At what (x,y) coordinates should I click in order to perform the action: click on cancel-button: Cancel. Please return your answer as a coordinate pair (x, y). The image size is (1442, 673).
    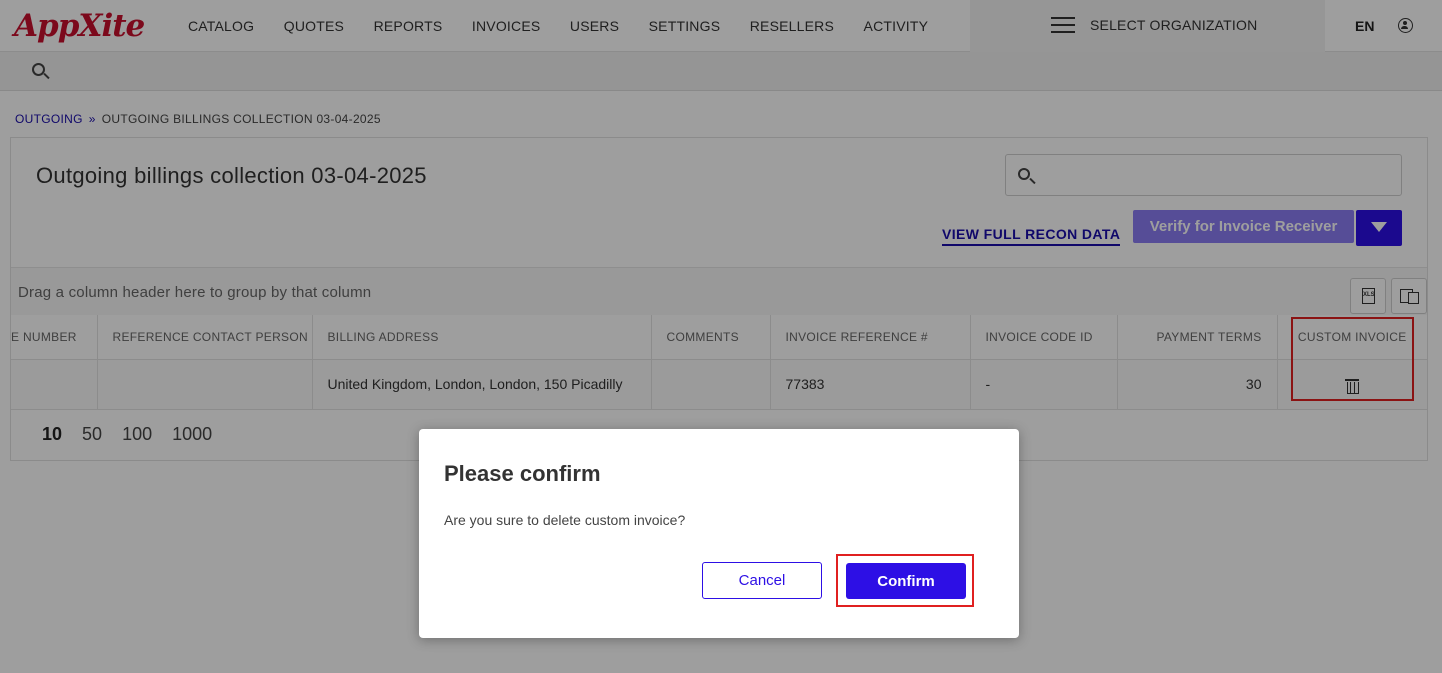
    Looking at the image, I should click on (762, 580).